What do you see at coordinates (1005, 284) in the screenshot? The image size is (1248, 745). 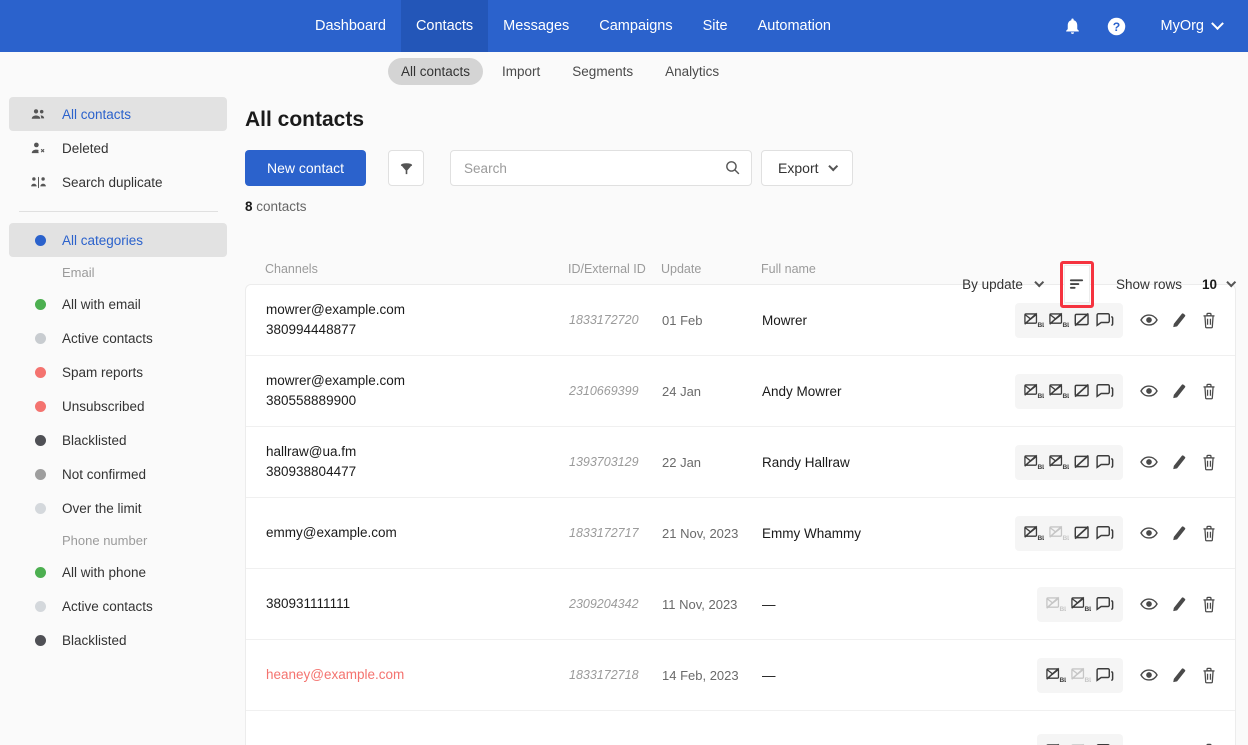 I see `sort-by-dropdown: By update` at bounding box center [1005, 284].